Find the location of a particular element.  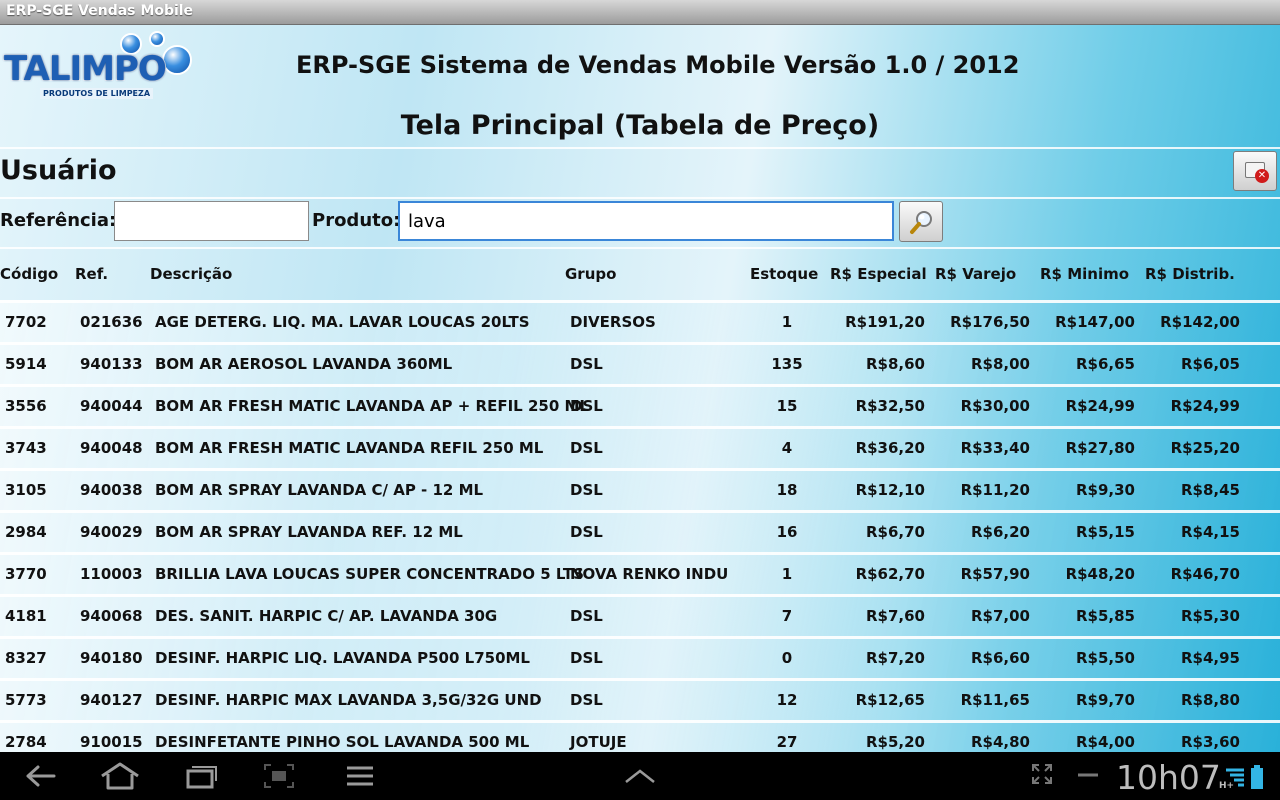

cell-varejo: R$11,20 is located at coordinates (995, 490).